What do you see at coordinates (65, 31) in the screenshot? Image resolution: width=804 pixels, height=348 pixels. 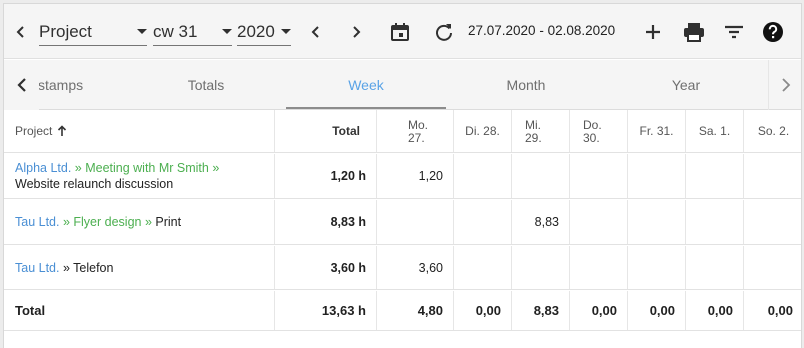 I see `grouping-select-value: Project` at bounding box center [65, 31].